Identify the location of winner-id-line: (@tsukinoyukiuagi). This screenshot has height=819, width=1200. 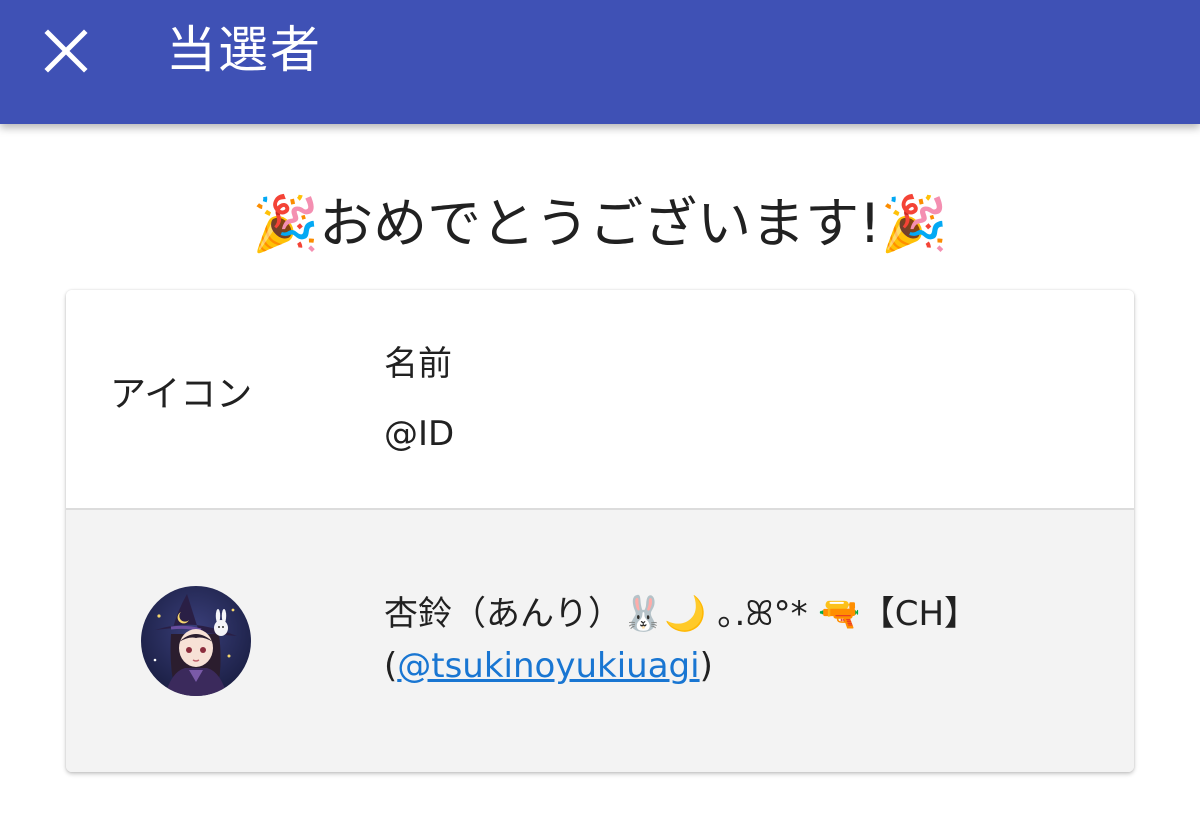
(548, 666).